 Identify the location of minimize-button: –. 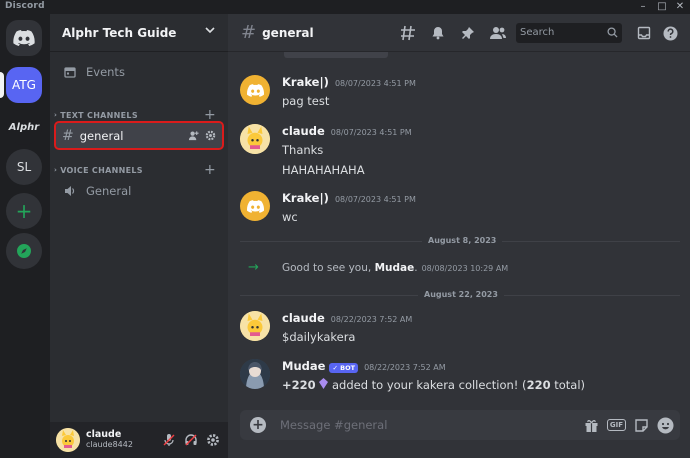
(643, 7).